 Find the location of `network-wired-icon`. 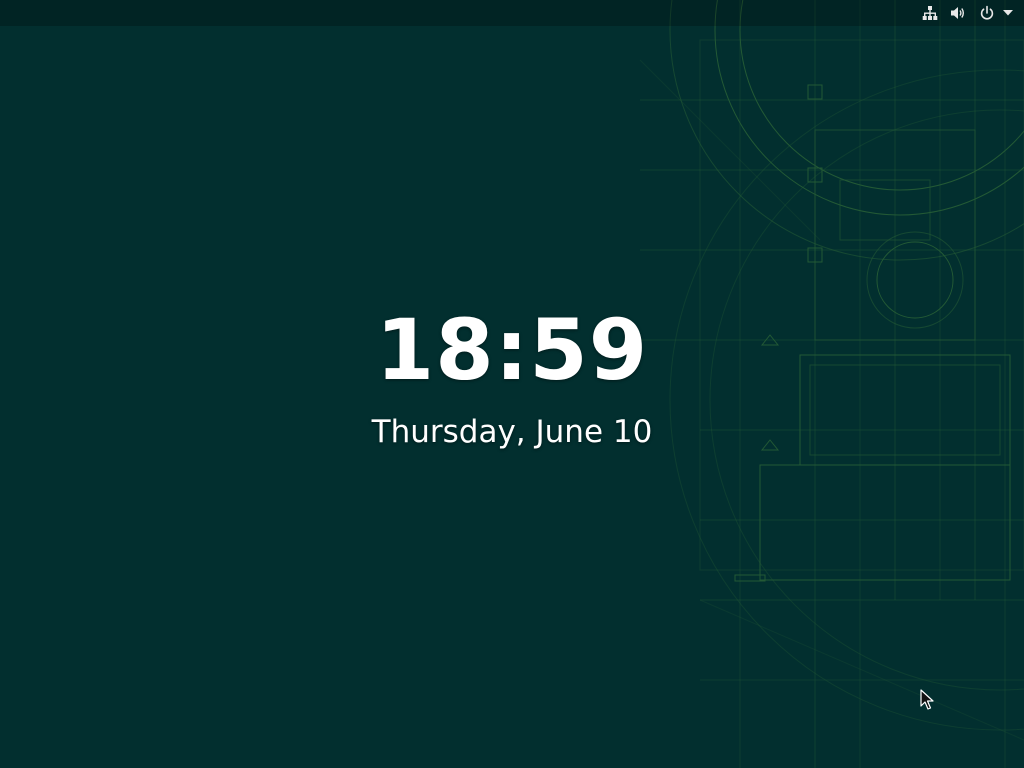

network-wired-icon is located at coordinates (930, 13).